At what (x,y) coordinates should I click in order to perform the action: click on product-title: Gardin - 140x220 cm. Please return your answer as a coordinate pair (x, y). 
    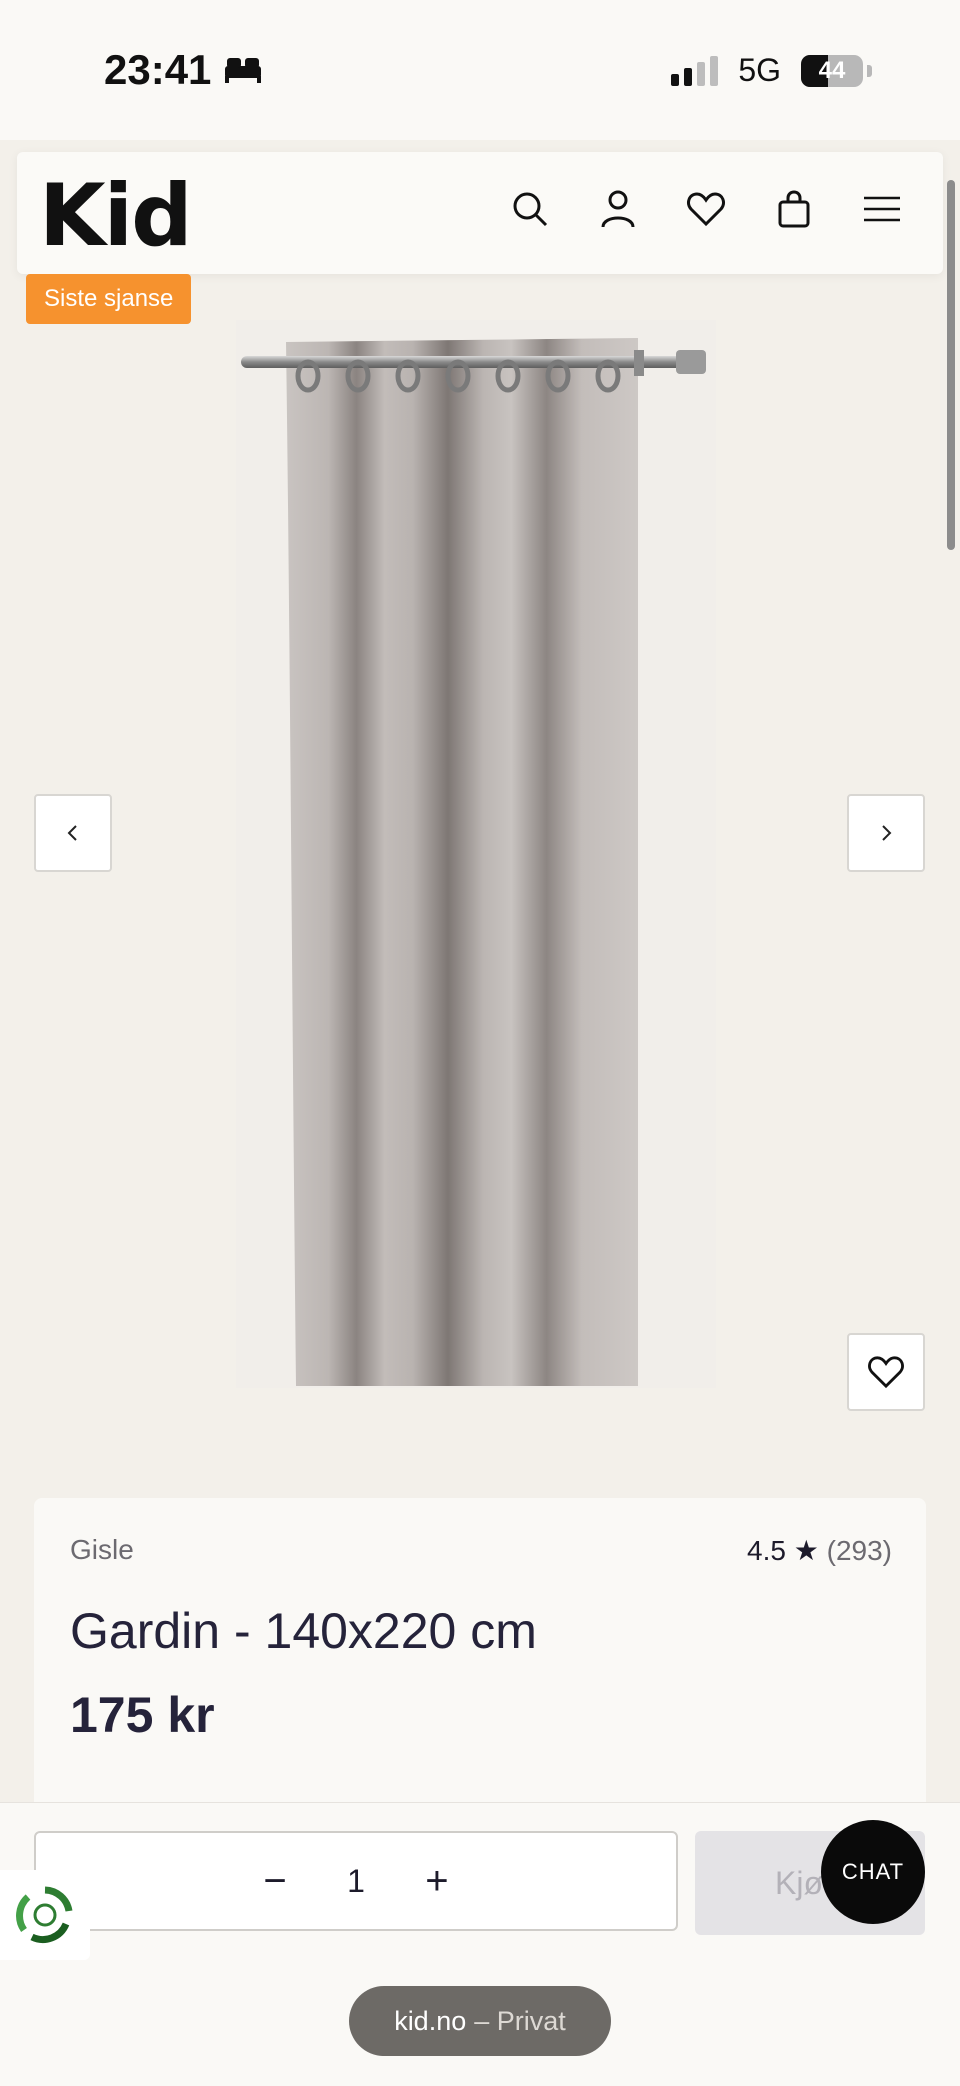
    Looking at the image, I should click on (303, 1631).